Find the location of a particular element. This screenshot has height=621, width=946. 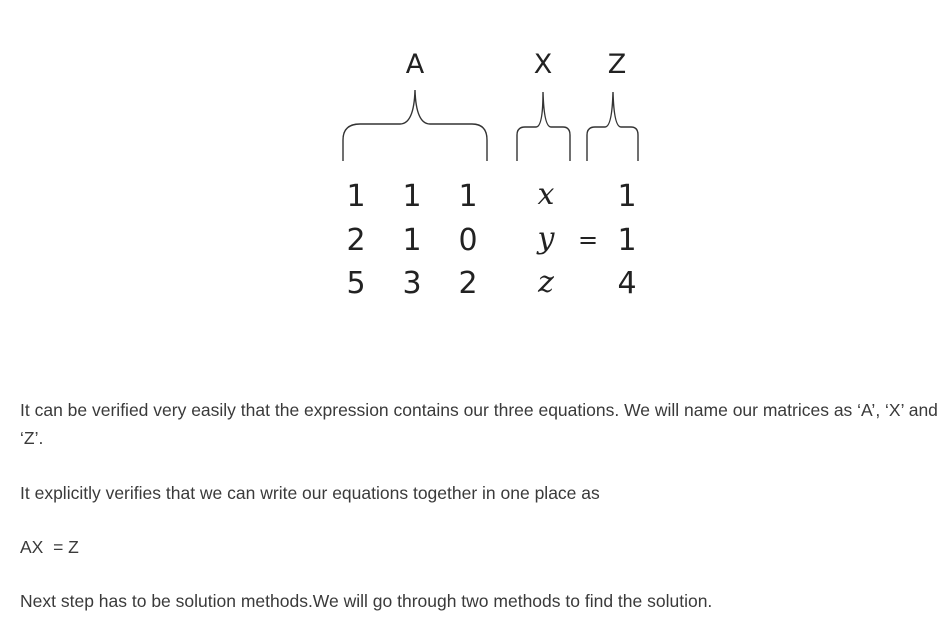

label-matrix-x: X is located at coordinates (543, 64).